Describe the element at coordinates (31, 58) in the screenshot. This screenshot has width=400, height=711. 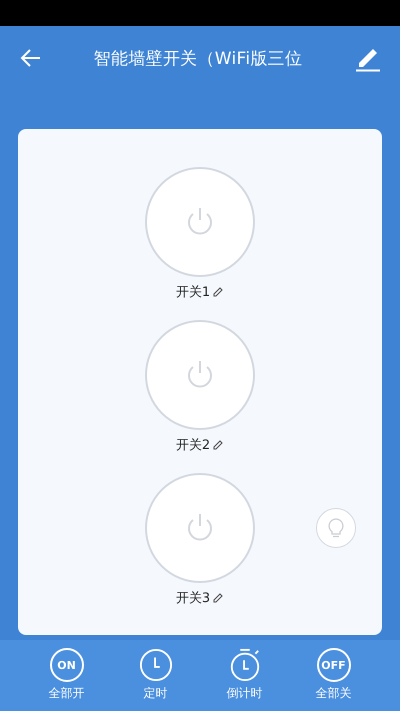
I see `back-arrow-icon` at that location.